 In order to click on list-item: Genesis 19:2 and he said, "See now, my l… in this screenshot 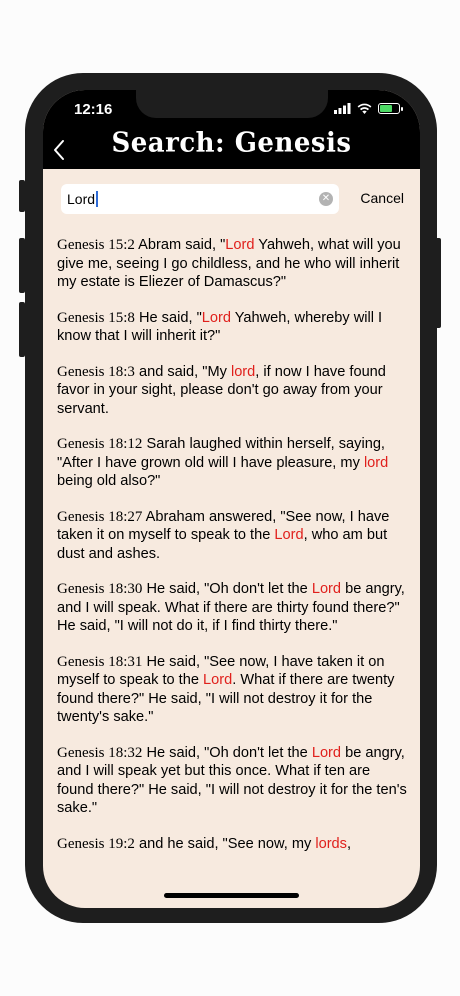, I will do `click(232, 844)`.